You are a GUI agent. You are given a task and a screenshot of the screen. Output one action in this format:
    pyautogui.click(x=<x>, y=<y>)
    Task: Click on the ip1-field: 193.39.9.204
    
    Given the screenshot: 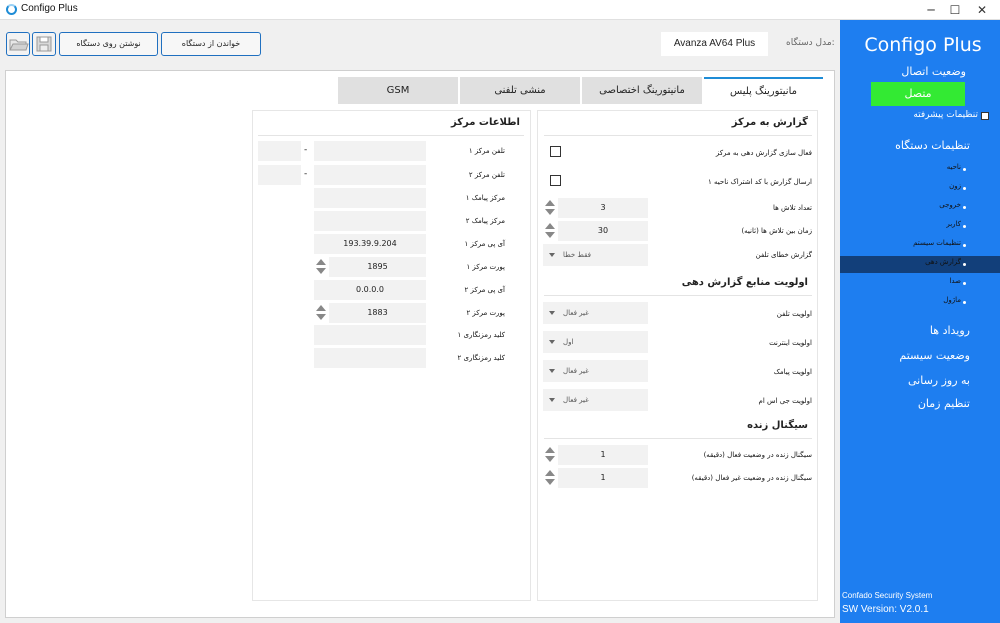 What is the action you would take?
    pyautogui.click(x=370, y=244)
    